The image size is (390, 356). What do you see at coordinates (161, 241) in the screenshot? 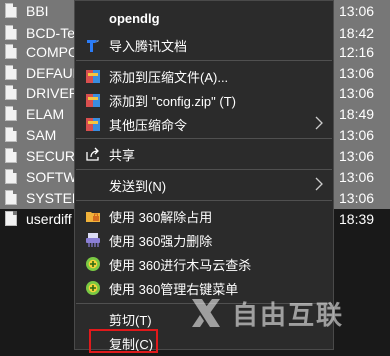
I see `menu-item-label: 使用 360强力删除` at bounding box center [161, 241].